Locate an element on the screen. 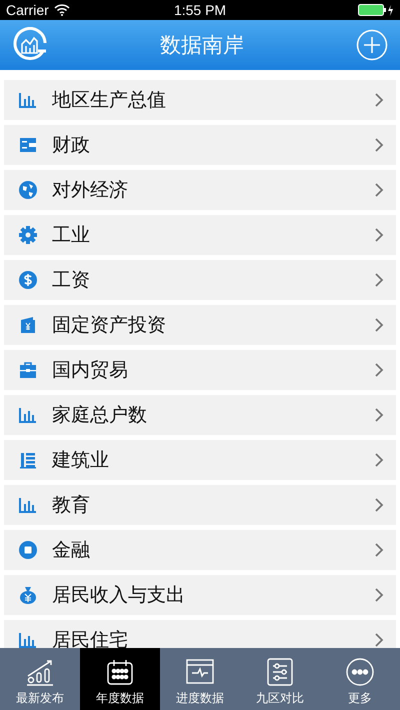 Image resolution: width=400 pixels, height=710 pixels. category-label: 居民收入与支出 is located at coordinates (119, 595).